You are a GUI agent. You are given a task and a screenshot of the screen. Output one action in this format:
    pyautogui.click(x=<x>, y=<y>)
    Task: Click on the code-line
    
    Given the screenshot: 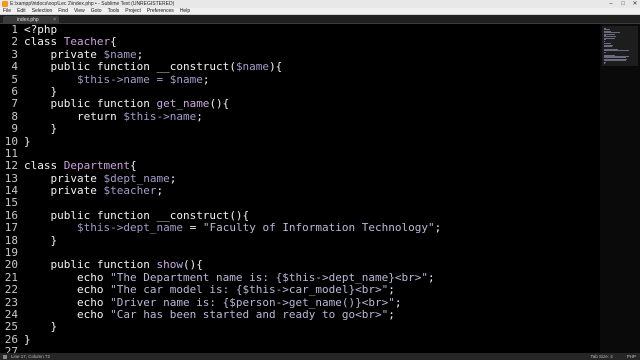 What is the action you would take?
    pyautogui.click(x=309, y=349)
    